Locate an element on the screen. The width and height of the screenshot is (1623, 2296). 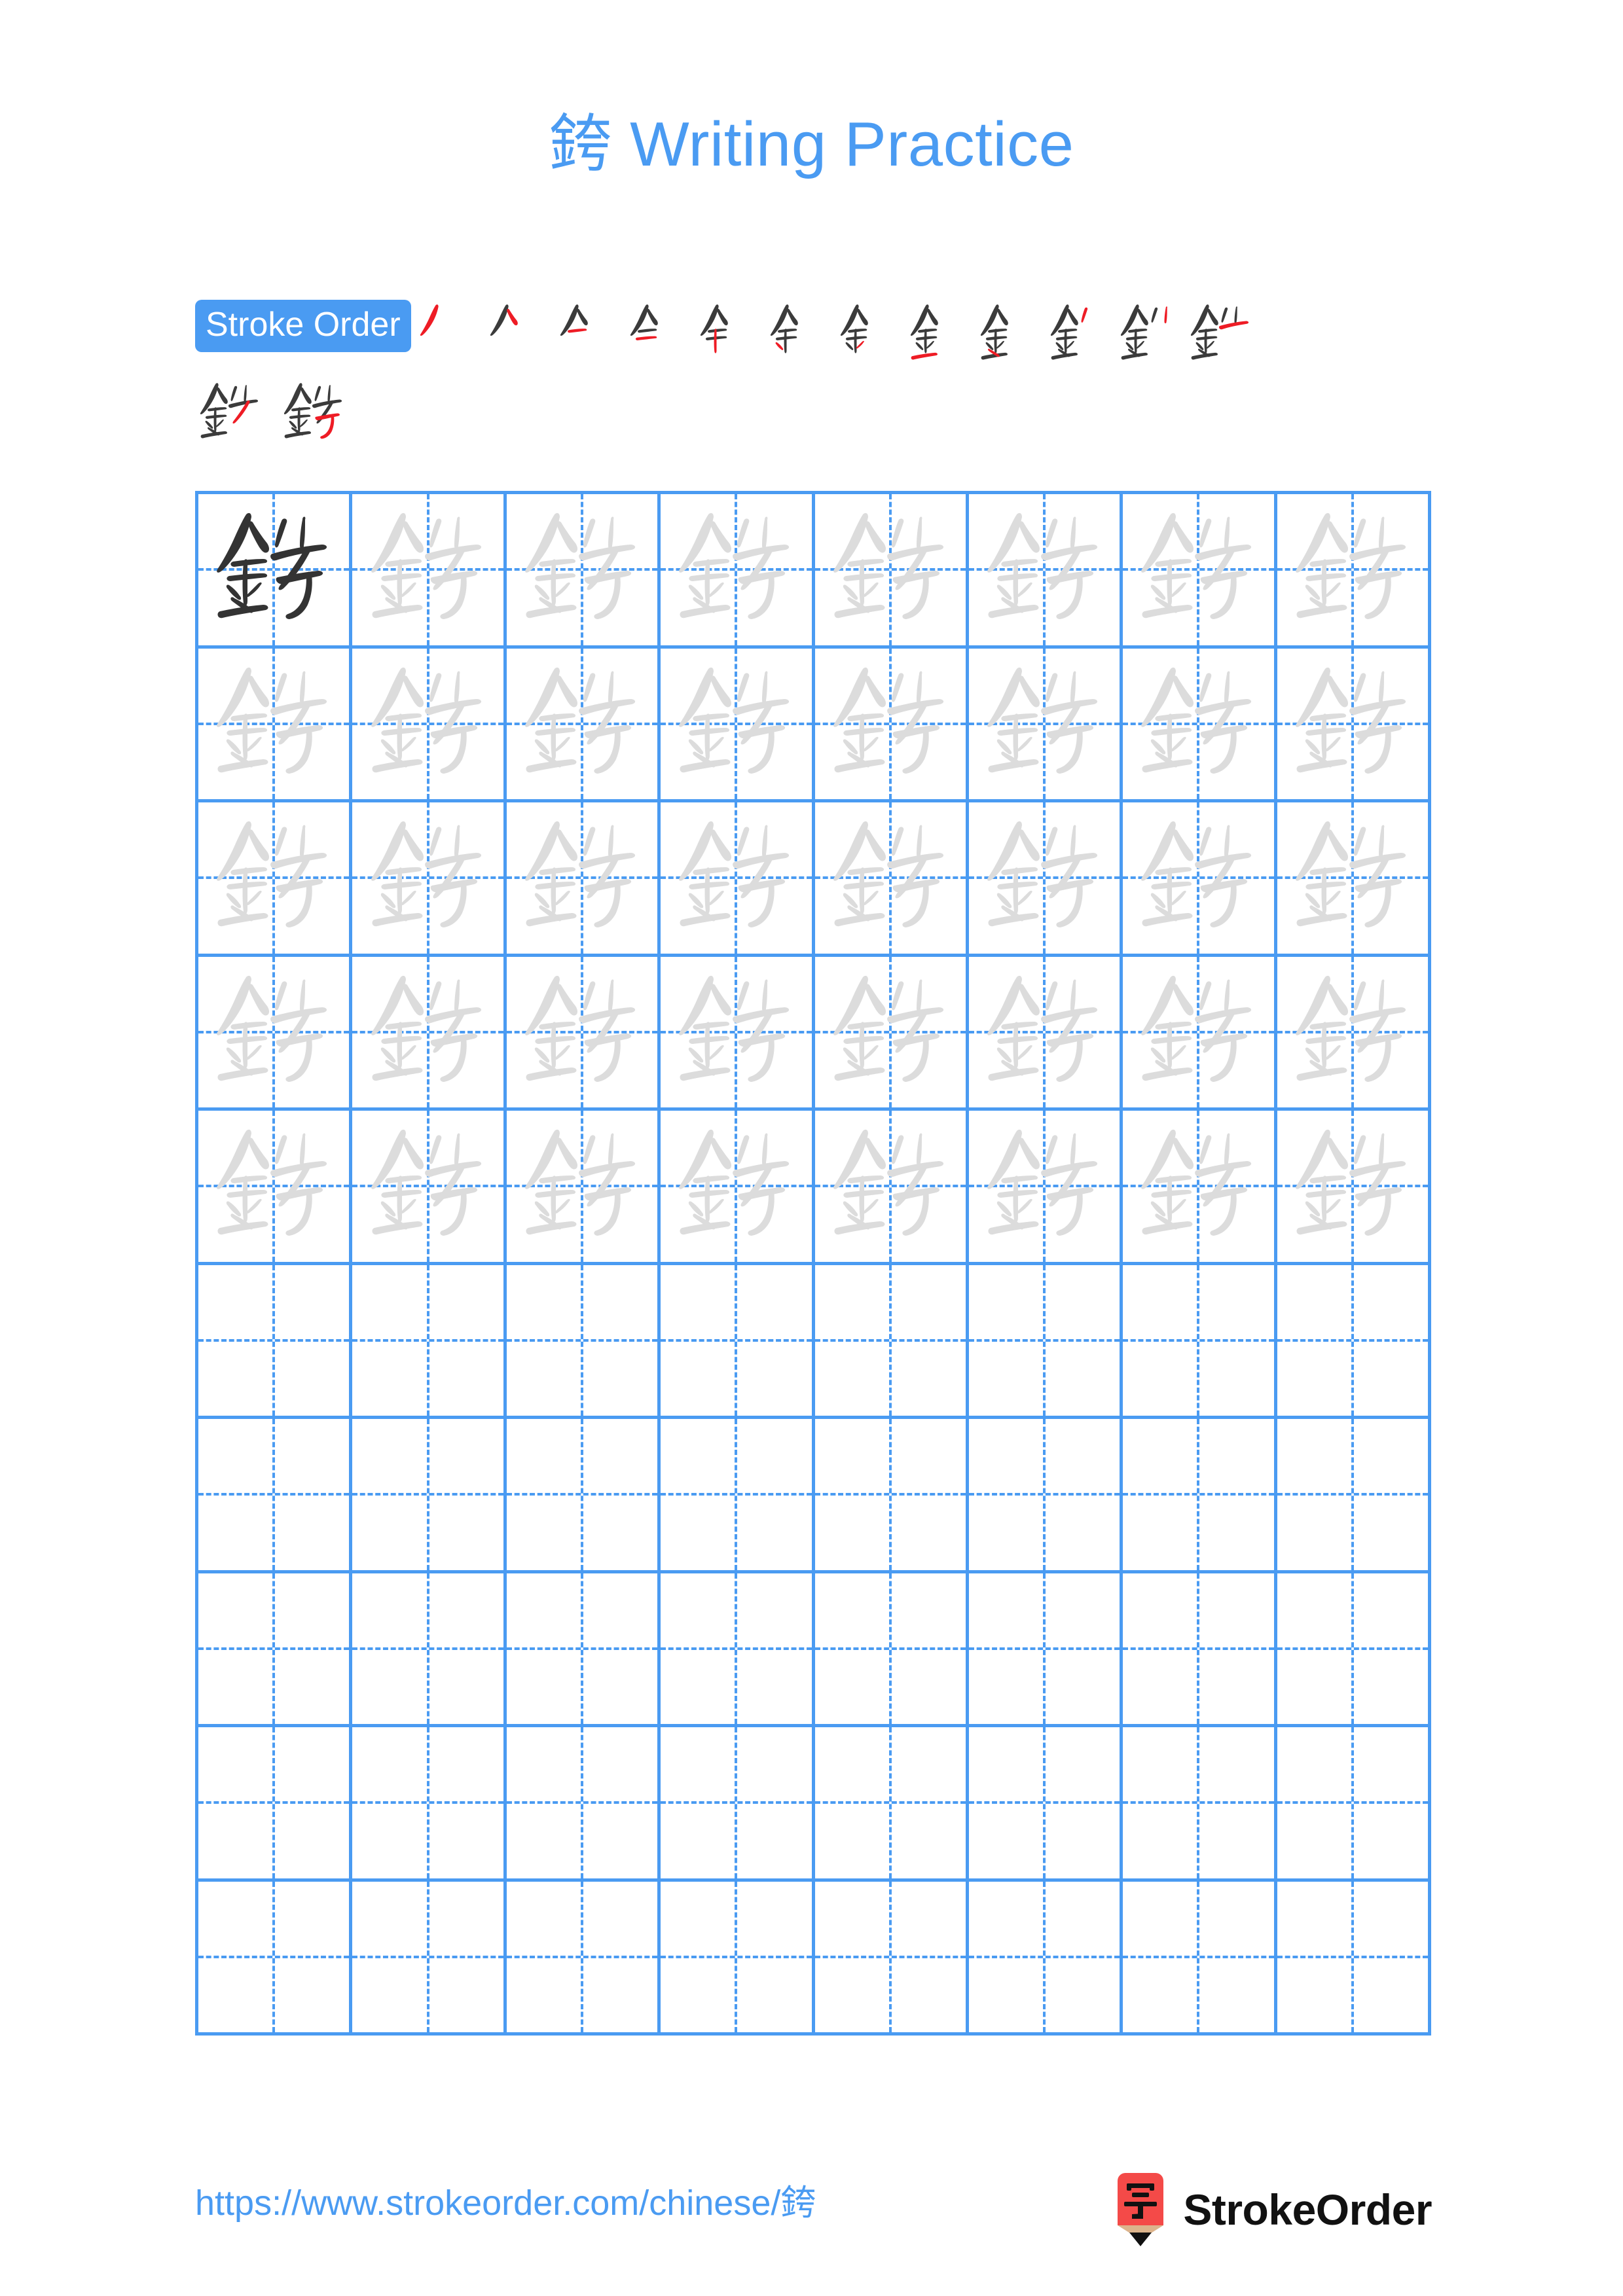
practice-cell-r6-c1 is located at coordinates (275, 1342).